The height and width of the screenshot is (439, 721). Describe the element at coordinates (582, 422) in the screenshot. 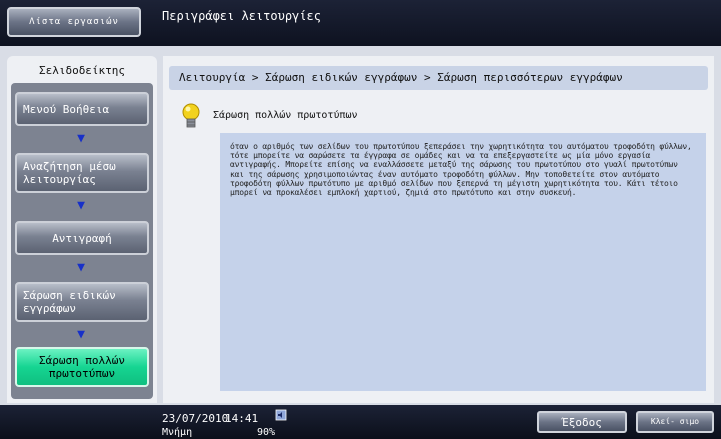

I see `exit-button: Έξοδος` at that location.